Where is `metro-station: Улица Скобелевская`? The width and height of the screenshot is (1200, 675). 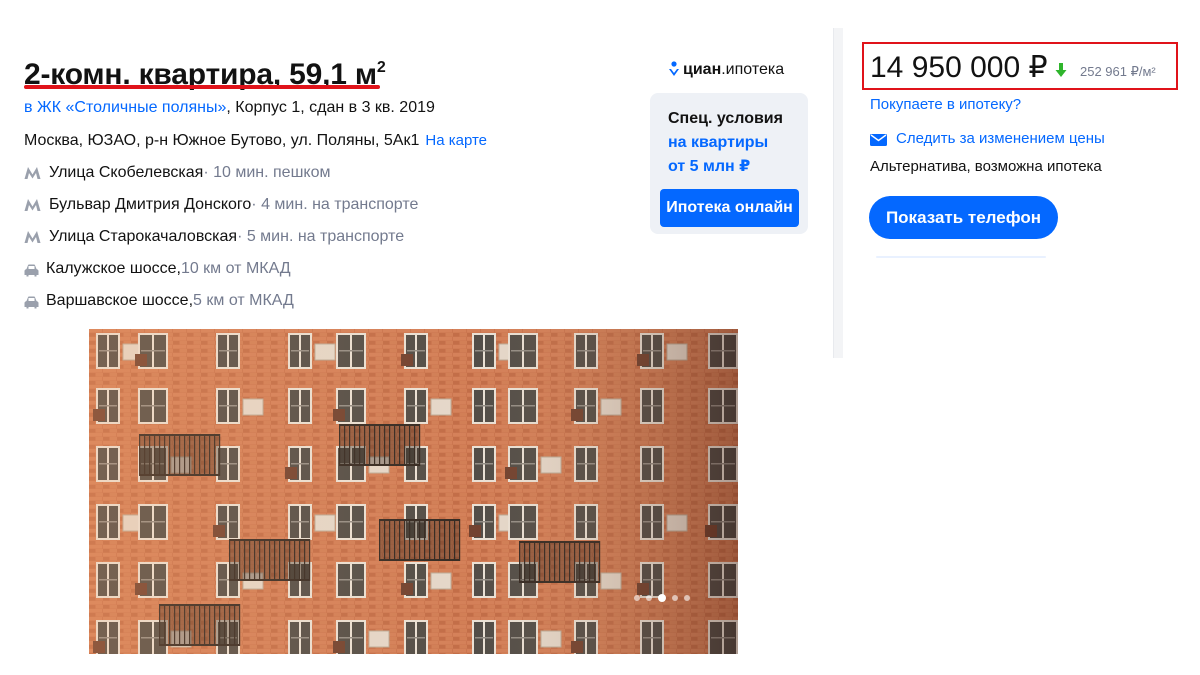 metro-station: Улица Скобелевская is located at coordinates (126, 173).